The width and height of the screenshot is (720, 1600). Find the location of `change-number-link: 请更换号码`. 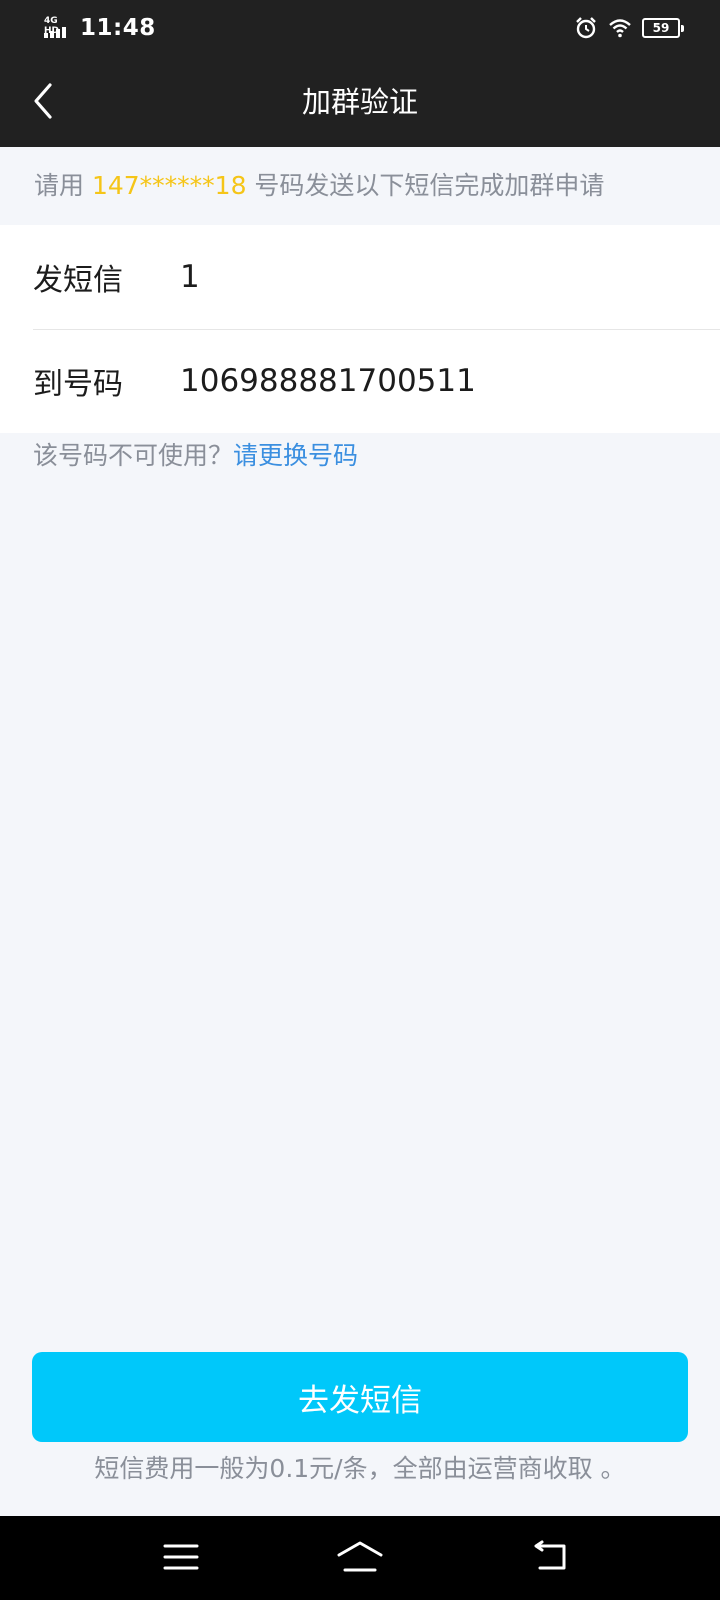

change-number-link: 请更换号码 is located at coordinates (295, 455).